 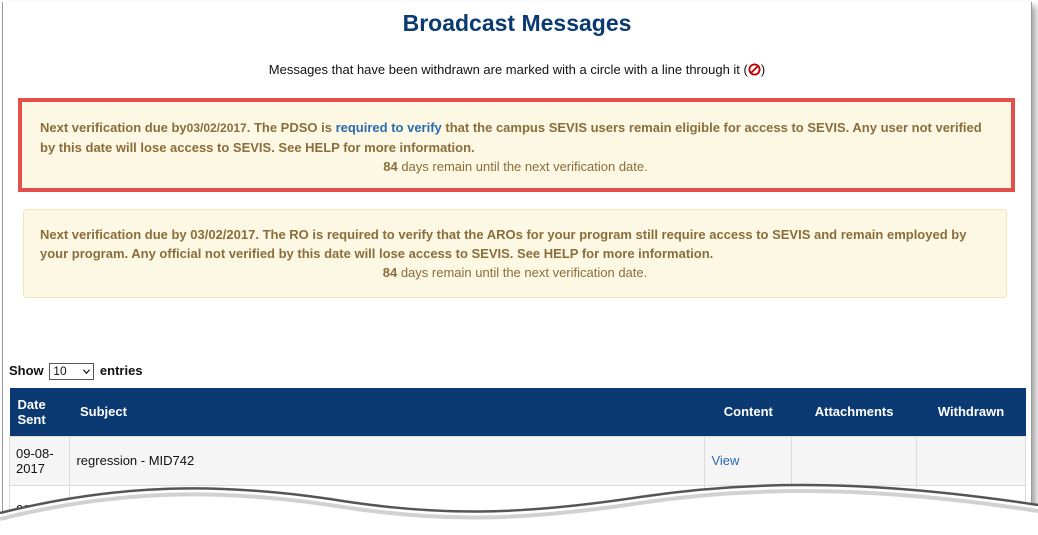 What do you see at coordinates (748, 412) in the screenshot?
I see `col-content: Content` at bounding box center [748, 412].